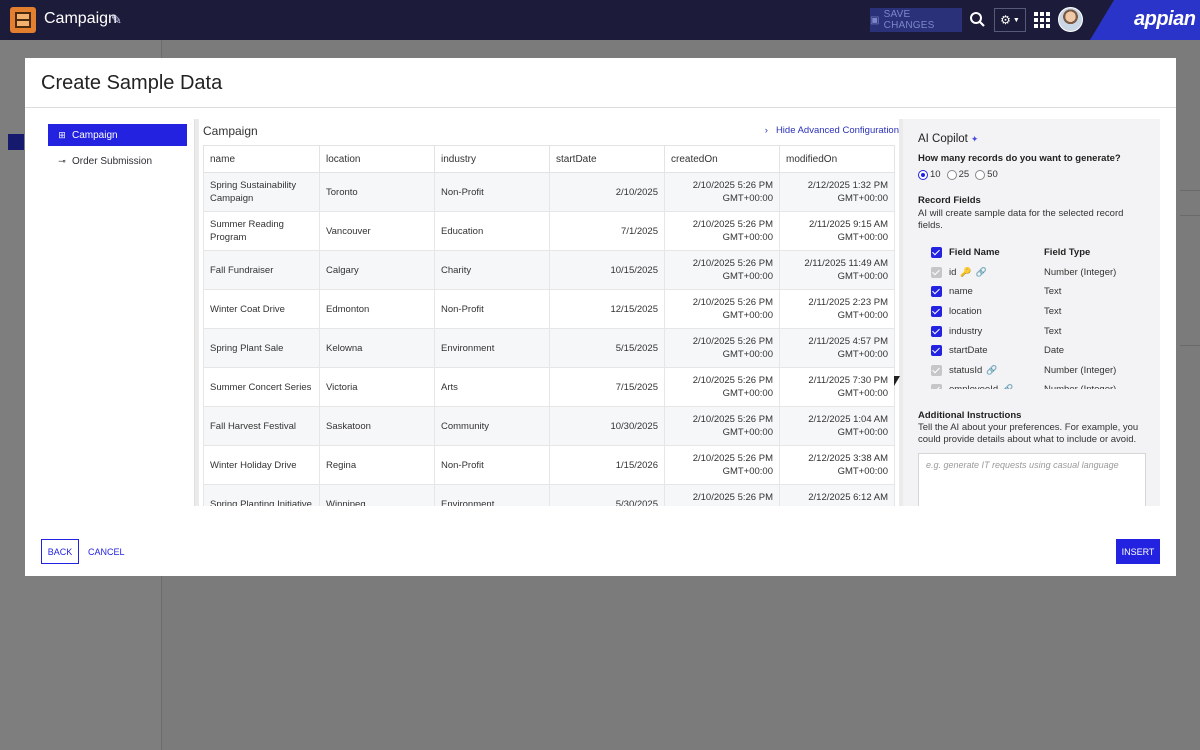 The height and width of the screenshot is (750, 1200). I want to click on field-checkbox-startDate, so click(936, 351).